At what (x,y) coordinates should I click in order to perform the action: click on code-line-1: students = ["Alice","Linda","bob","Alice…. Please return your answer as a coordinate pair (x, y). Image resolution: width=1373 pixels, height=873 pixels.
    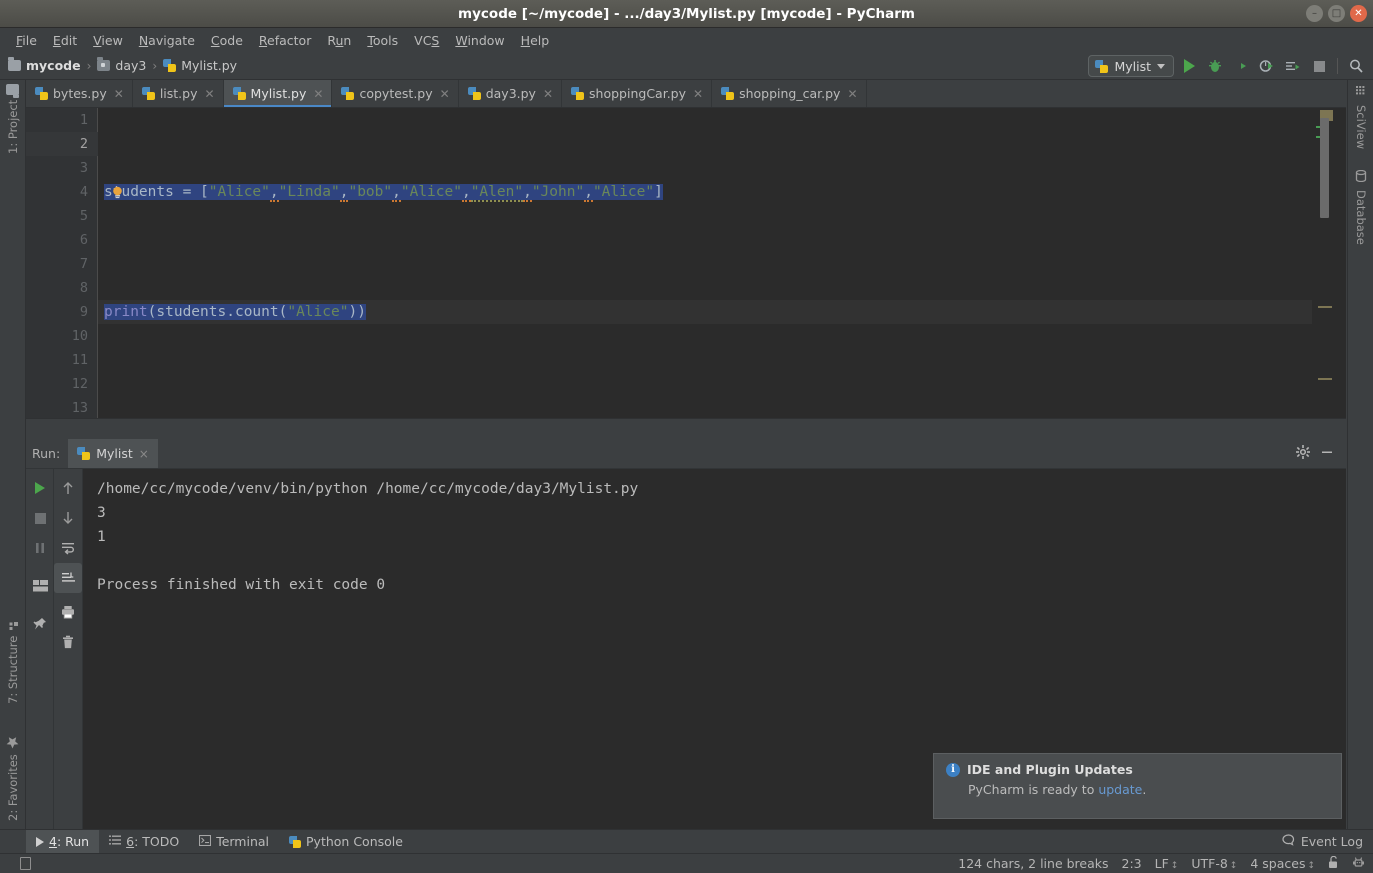
    Looking at the image, I should click on (709, 192).